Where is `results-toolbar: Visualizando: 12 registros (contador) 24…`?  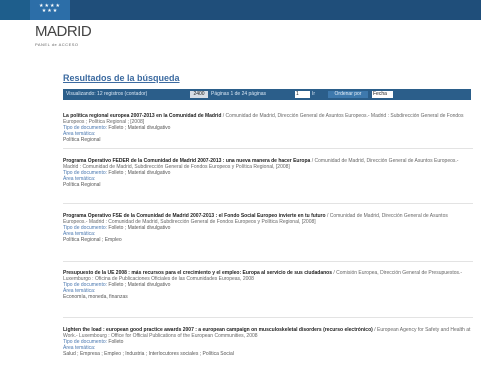
results-toolbar: Visualizando: 12 registros (contador) 24… is located at coordinates (267, 94).